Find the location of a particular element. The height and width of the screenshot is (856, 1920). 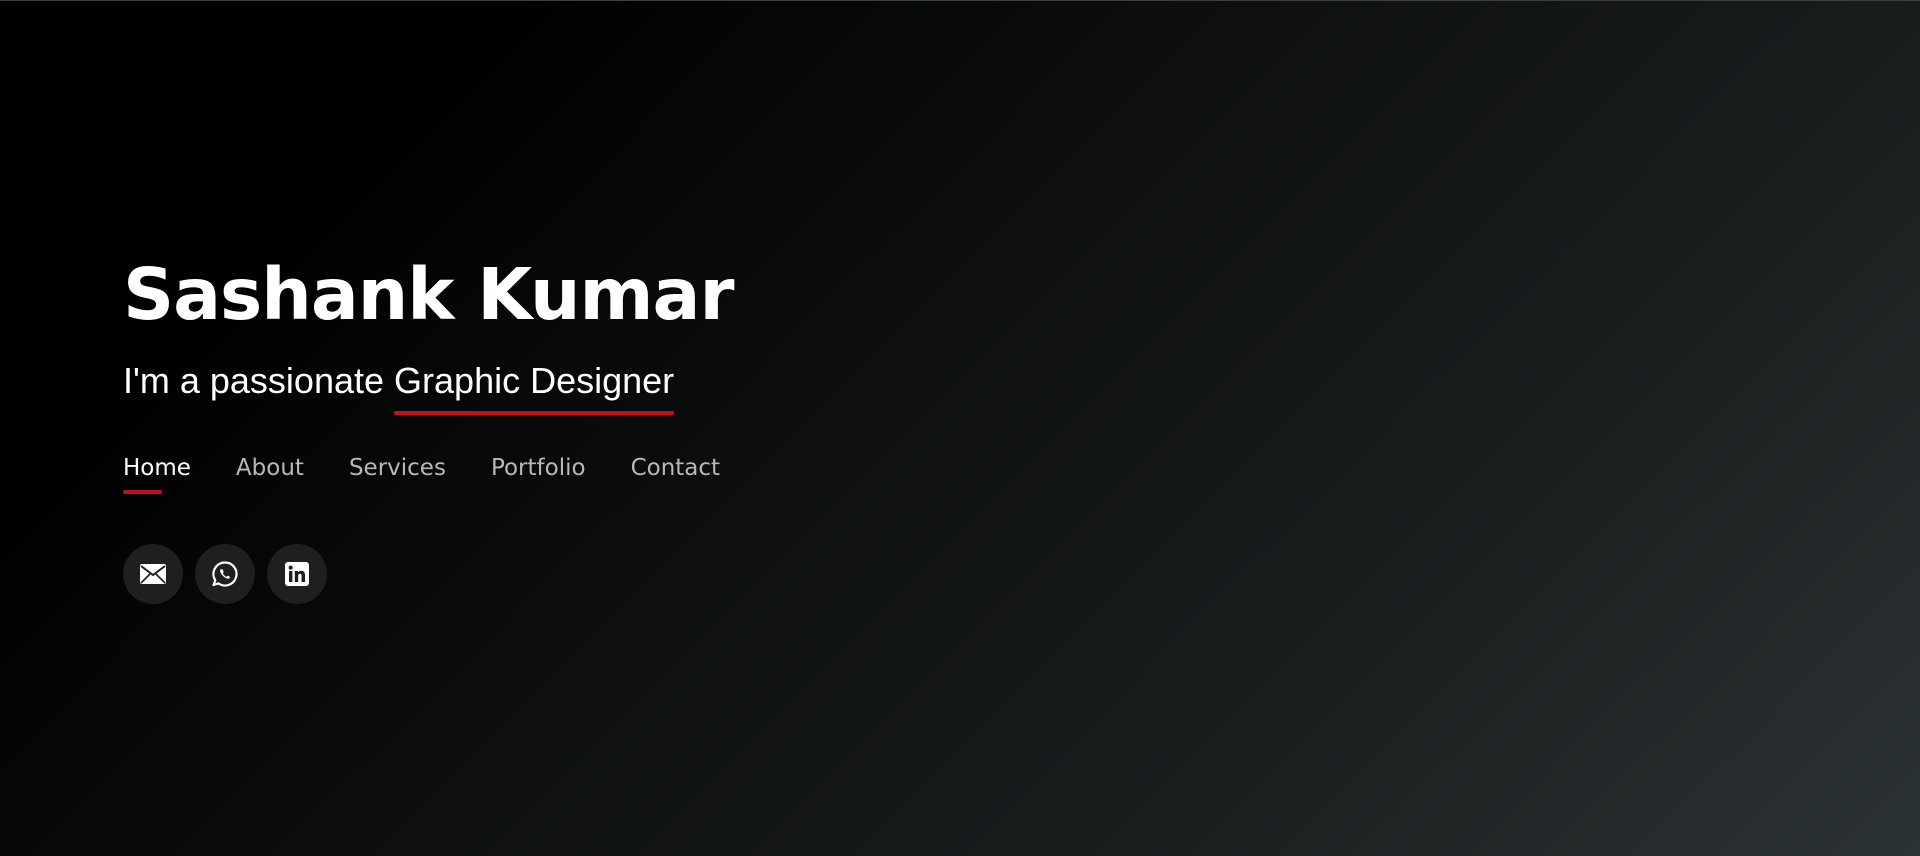

hero-name: Sashank Kumar is located at coordinates (428, 294).